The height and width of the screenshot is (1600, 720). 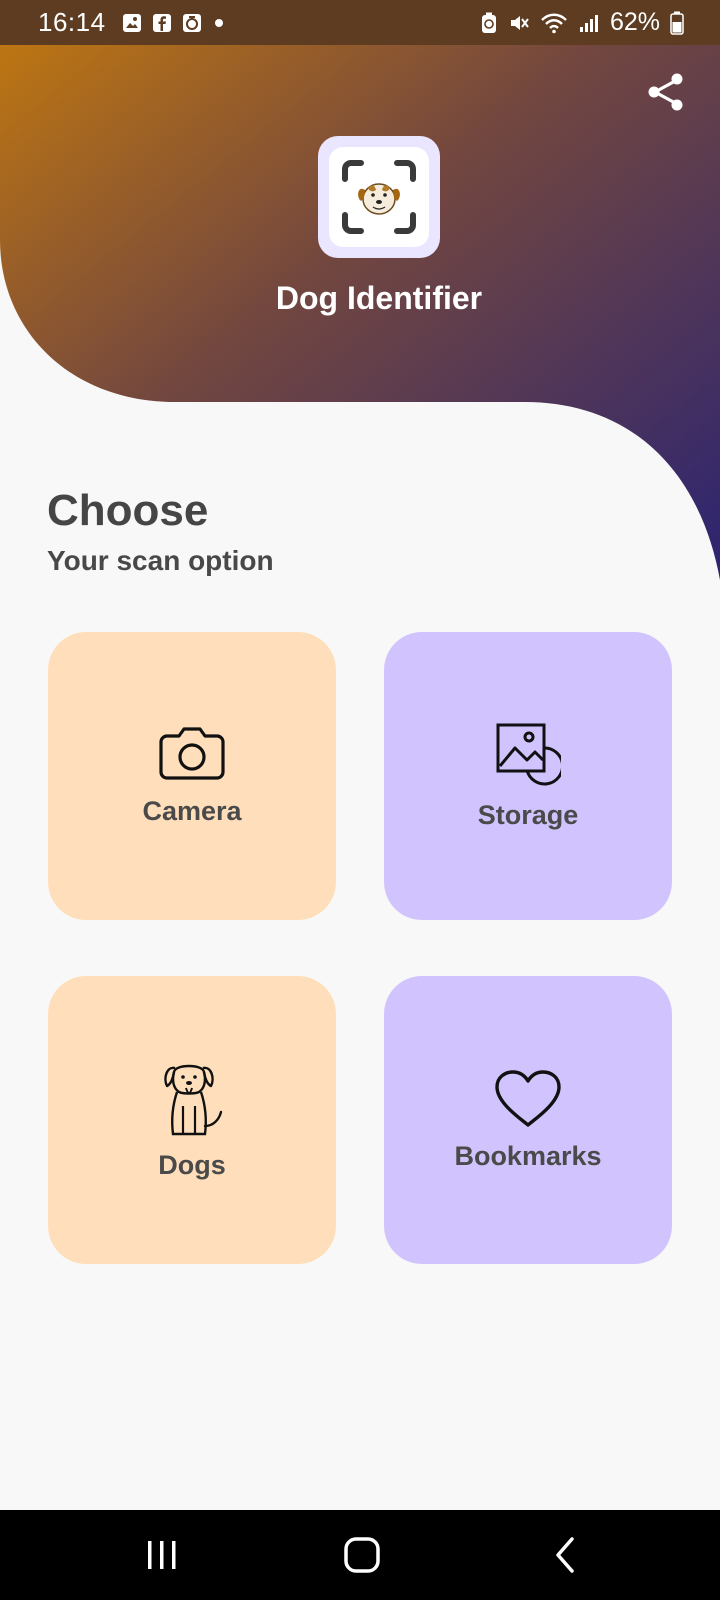 What do you see at coordinates (128, 510) in the screenshot?
I see `page-title: Choose` at bounding box center [128, 510].